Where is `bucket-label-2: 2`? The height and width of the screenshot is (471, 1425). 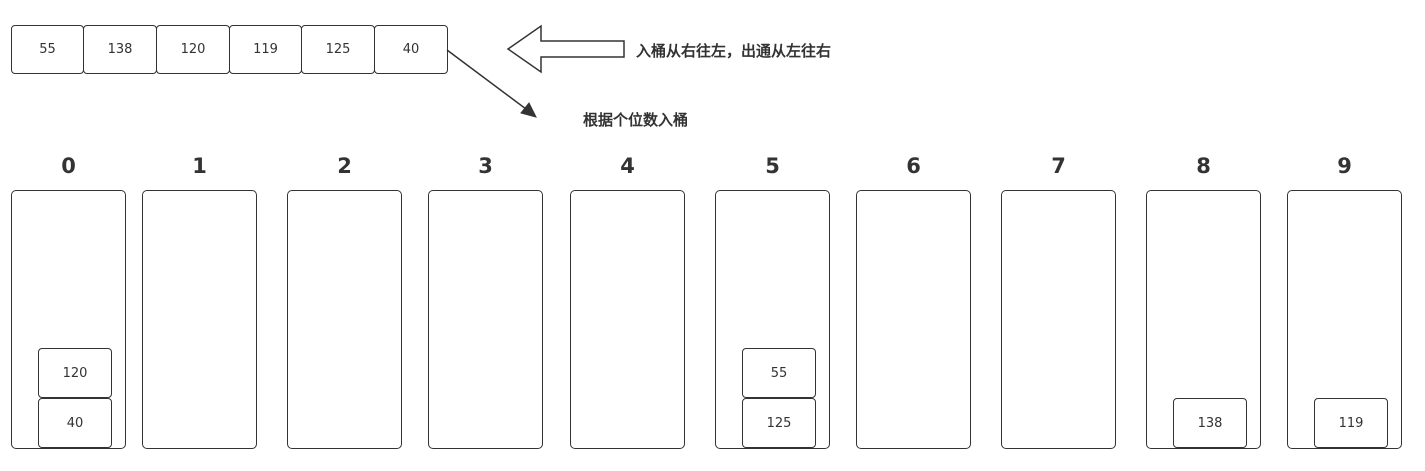
bucket-label-2: 2 is located at coordinates (344, 166).